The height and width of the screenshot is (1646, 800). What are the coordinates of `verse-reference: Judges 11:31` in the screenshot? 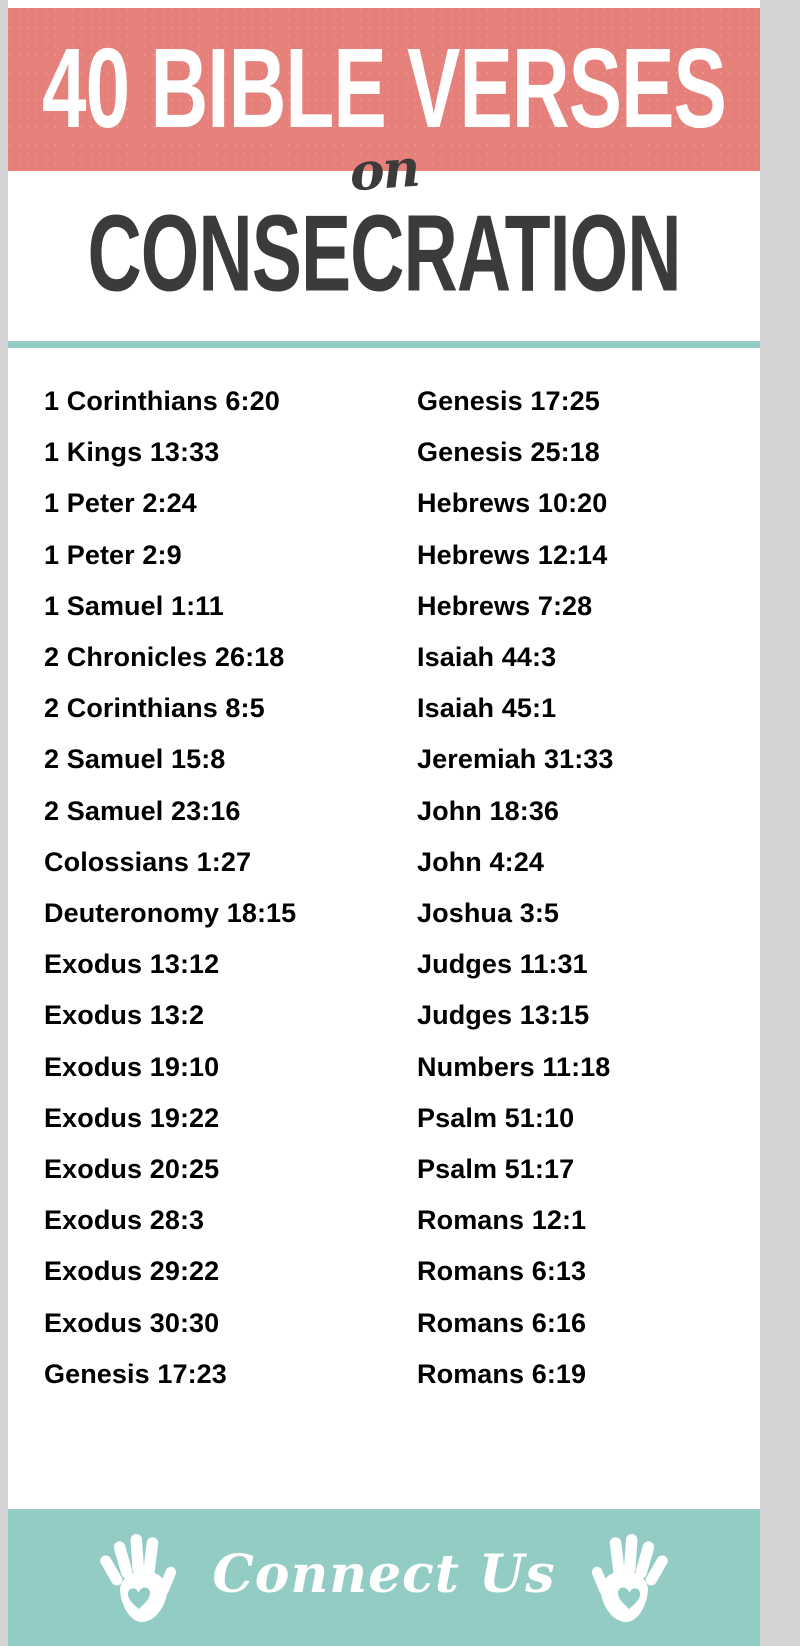 It's located at (502, 964).